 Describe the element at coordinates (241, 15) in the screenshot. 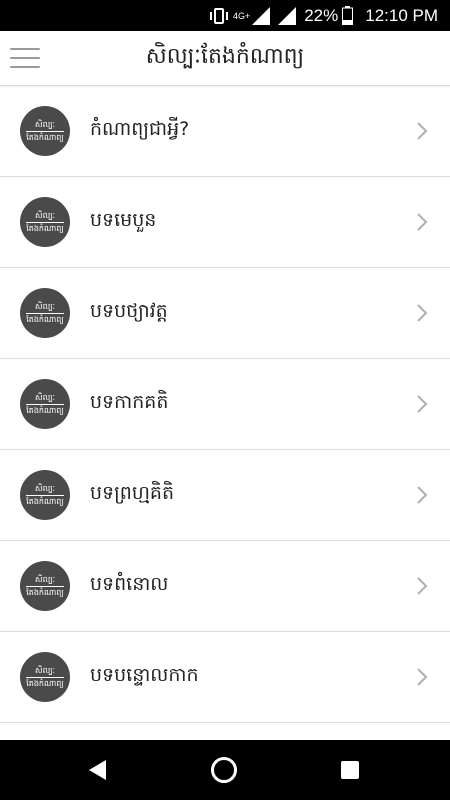

I see `network-type-label: 4G+` at that location.